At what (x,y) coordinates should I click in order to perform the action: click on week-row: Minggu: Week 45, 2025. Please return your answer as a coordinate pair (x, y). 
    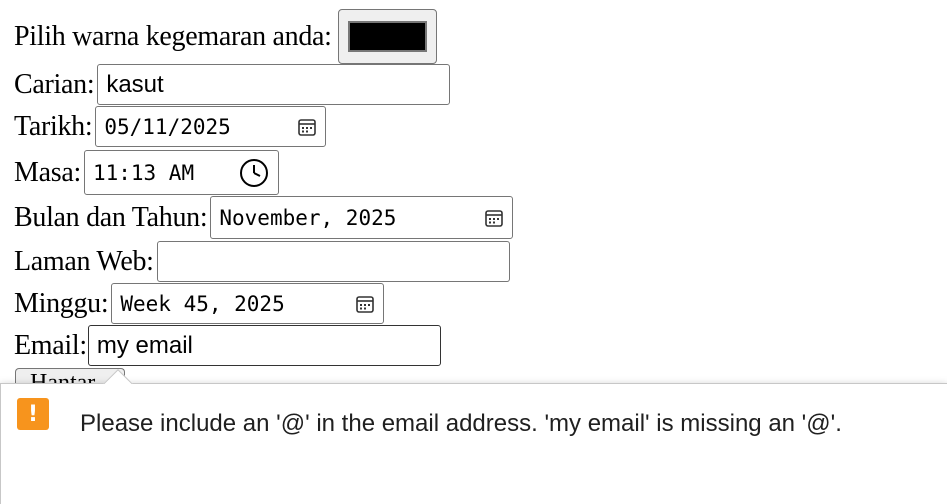
    Looking at the image, I should click on (199, 303).